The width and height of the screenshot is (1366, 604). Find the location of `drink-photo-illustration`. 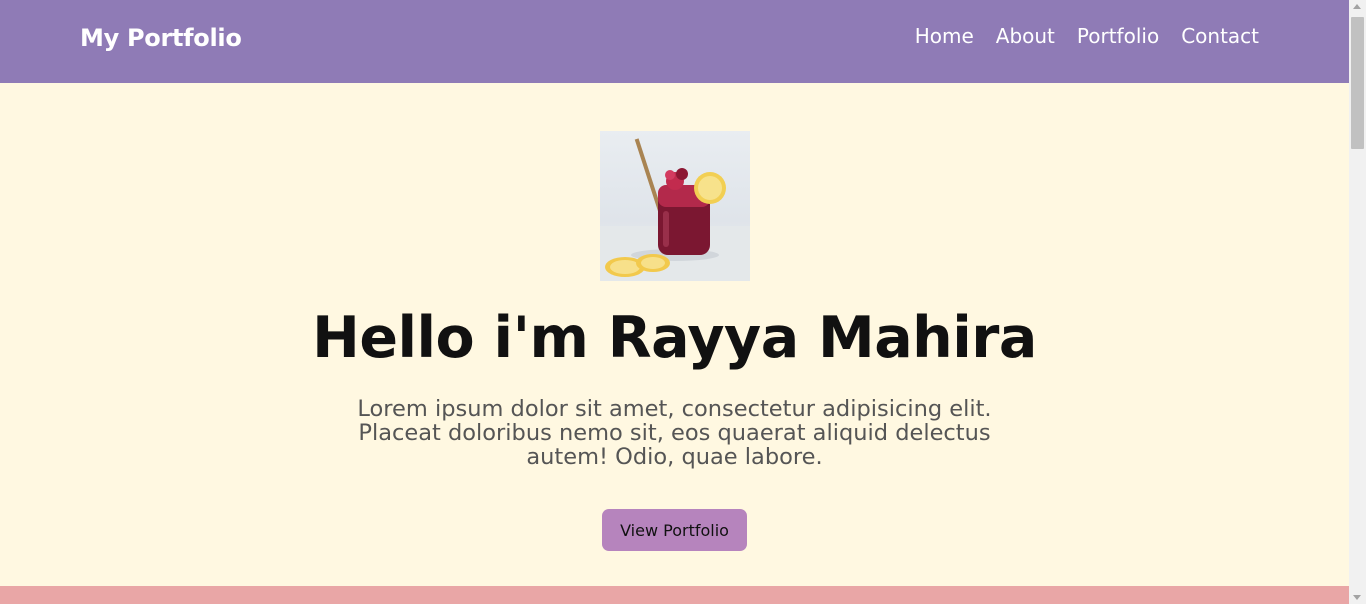

drink-photo-illustration is located at coordinates (675, 209).